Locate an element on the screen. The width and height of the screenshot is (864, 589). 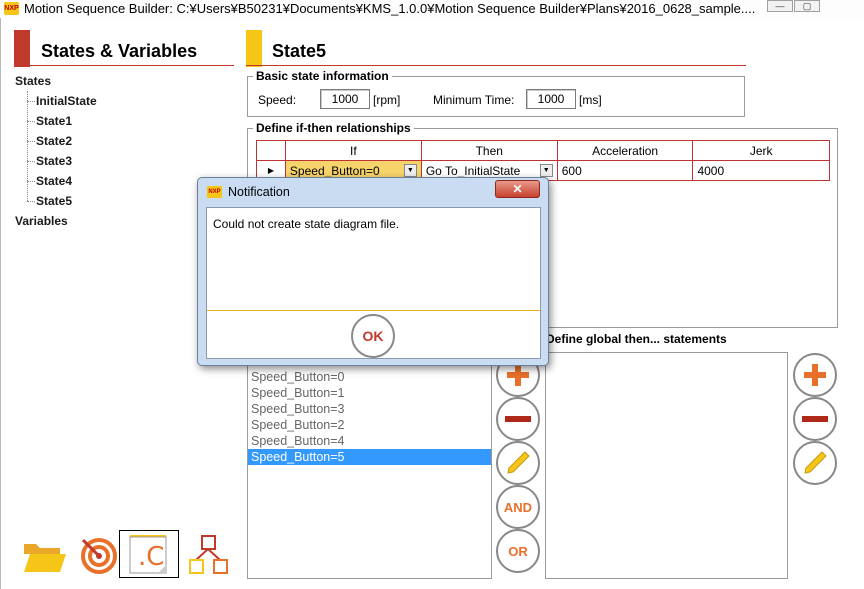
dialog-separator is located at coordinates (373, 310).